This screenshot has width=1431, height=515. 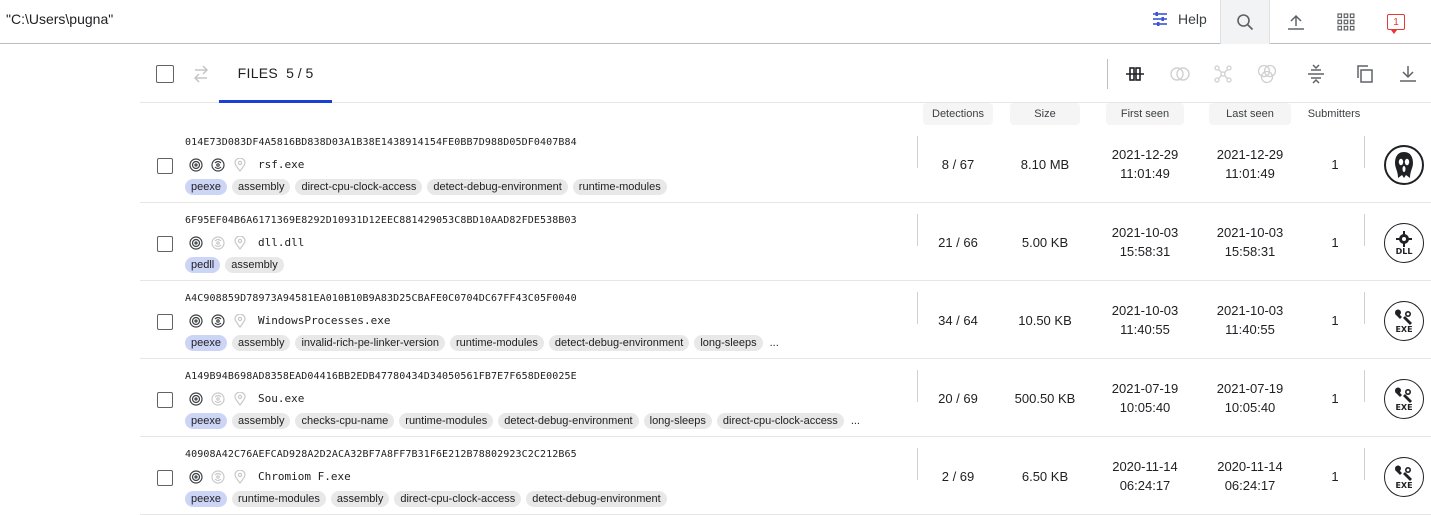 What do you see at coordinates (1296, 22) in the screenshot?
I see `upload-button` at bounding box center [1296, 22].